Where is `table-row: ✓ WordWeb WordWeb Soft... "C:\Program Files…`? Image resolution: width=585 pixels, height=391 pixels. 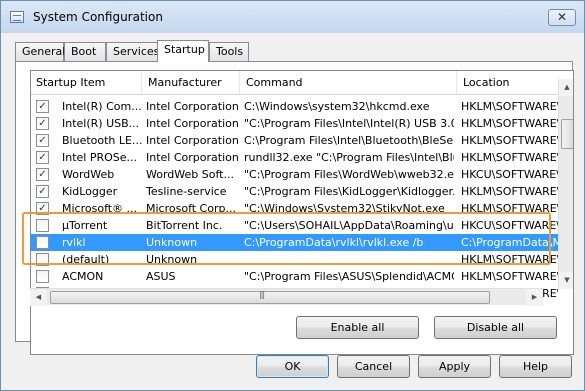 table-row: ✓ WordWeb WordWeb Soft... "C:\Program Files… is located at coordinates (302, 174).